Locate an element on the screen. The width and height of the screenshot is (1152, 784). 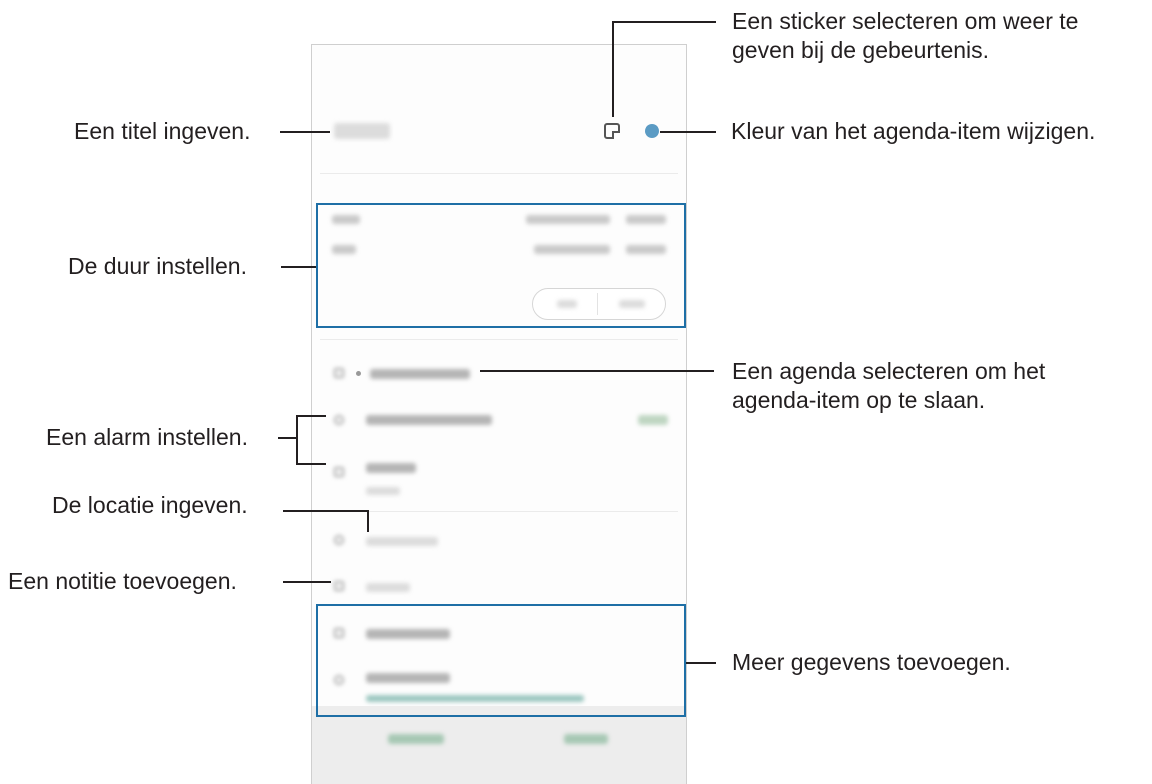
more-details-highlight is located at coordinates (501, 660).